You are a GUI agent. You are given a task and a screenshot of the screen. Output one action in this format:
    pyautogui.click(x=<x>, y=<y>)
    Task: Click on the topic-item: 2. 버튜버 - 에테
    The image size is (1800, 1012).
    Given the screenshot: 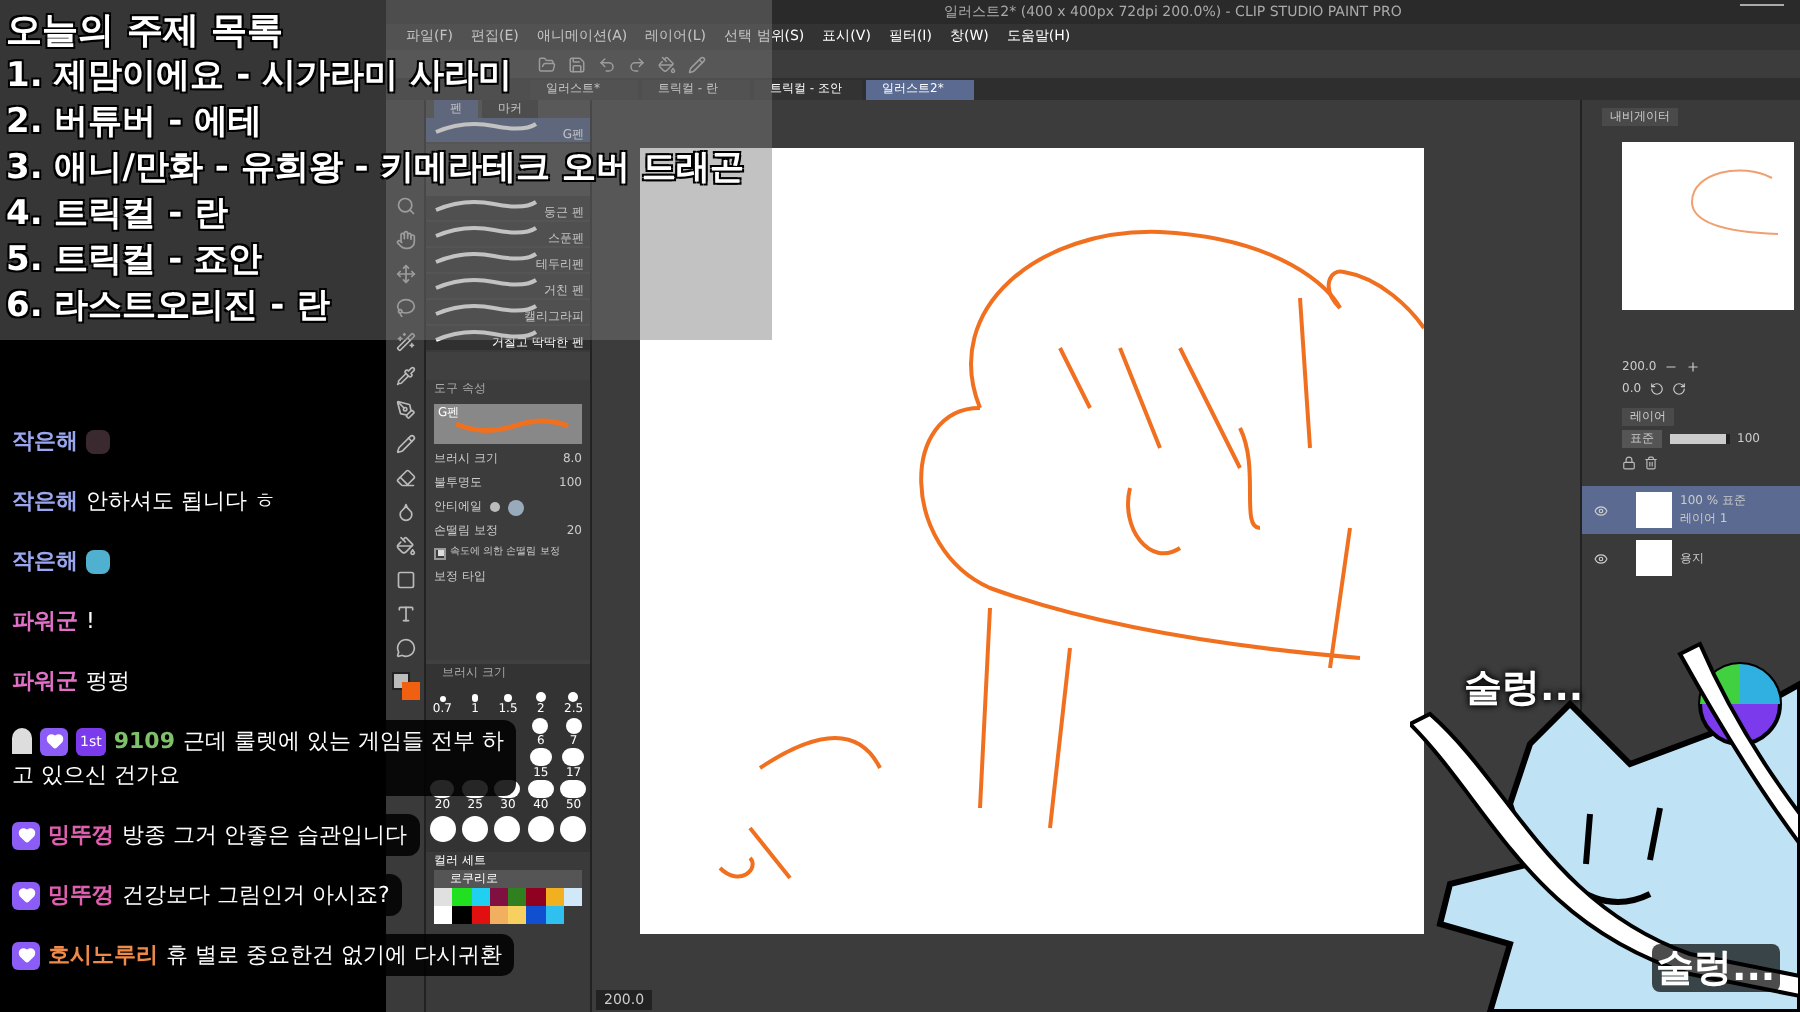 What is the action you would take?
    pyautogui.click(x=134, y=123)
    